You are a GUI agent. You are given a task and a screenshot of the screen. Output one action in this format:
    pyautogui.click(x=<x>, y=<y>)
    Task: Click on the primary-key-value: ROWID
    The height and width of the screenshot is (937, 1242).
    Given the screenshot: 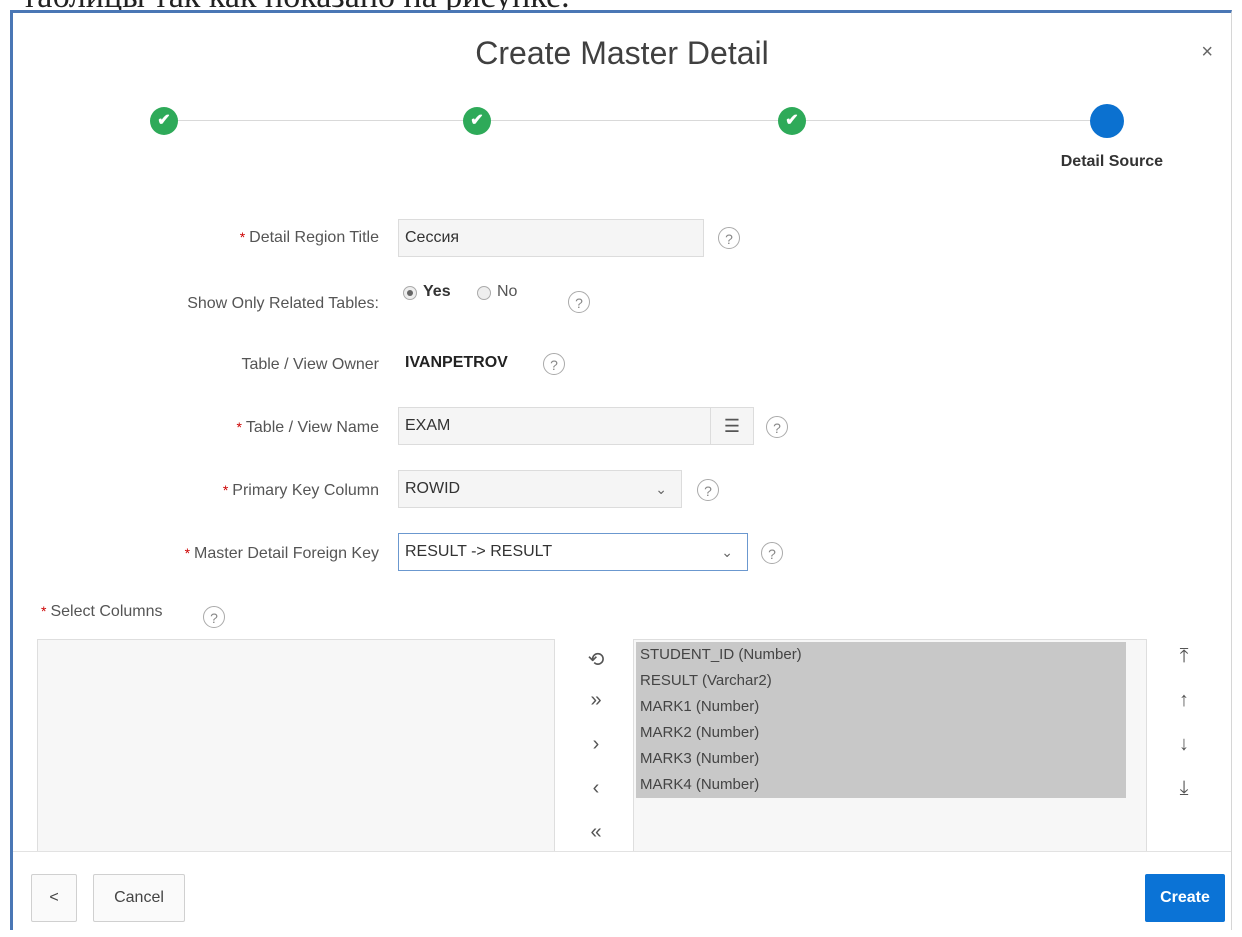 What is the action you would take?
    pyautogui.click(x=433, y=488)
    